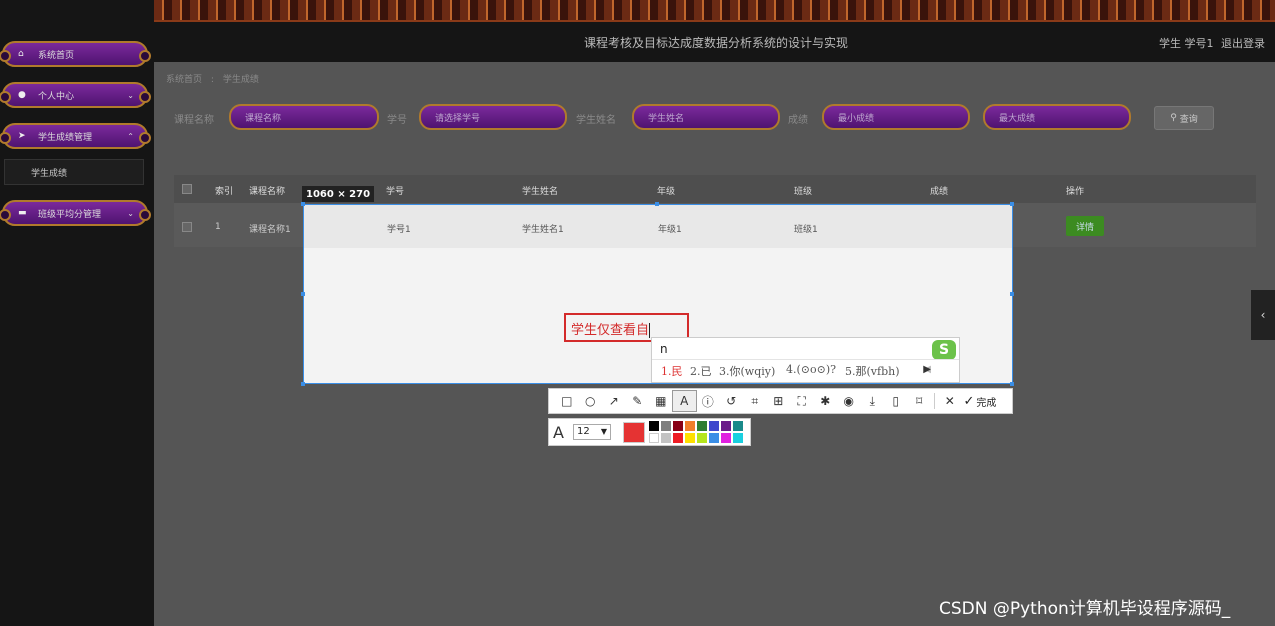 The width and height of the screenshot is (1275, 626). I want to click on ime-candidate: 5.那(vfbh), so click(872, 371).